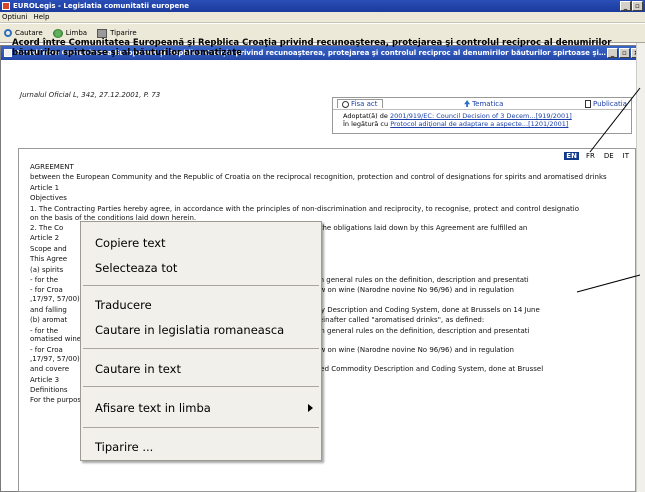  Describe the element at coordinates (345, 104) in the screenshot. I see `circle-icon` at that location.